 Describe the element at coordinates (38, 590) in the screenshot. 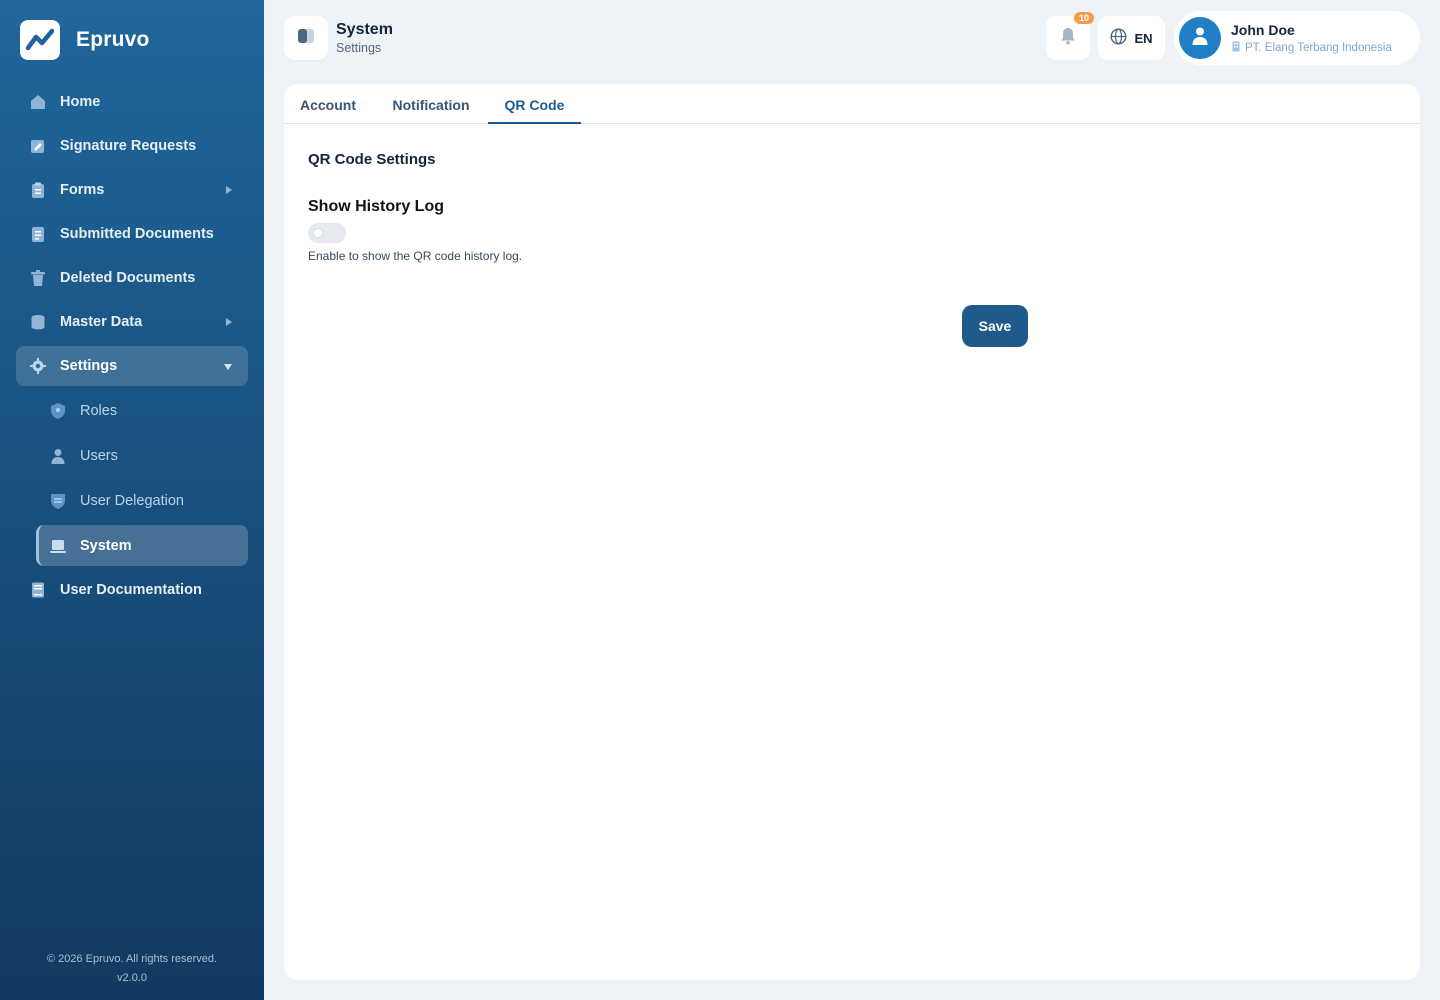

I see `book-icon` at that location.